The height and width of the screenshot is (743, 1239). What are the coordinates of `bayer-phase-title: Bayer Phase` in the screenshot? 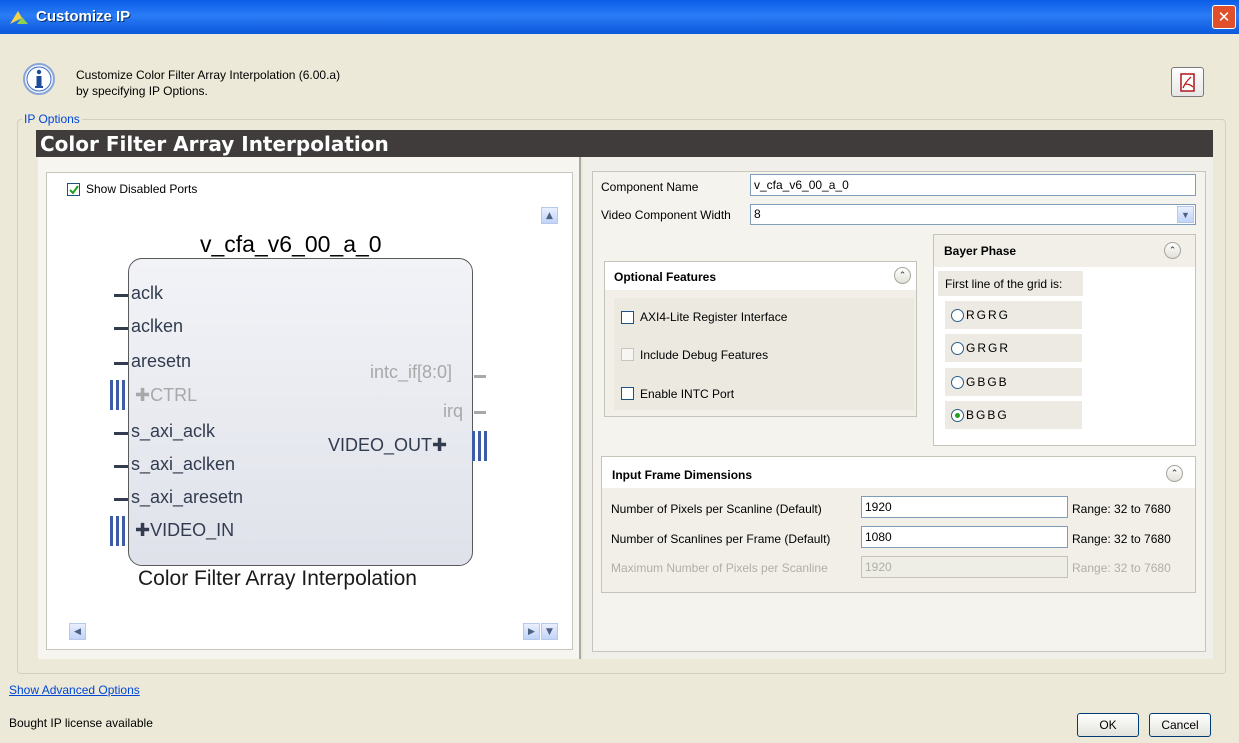 It's located at (980, 251).